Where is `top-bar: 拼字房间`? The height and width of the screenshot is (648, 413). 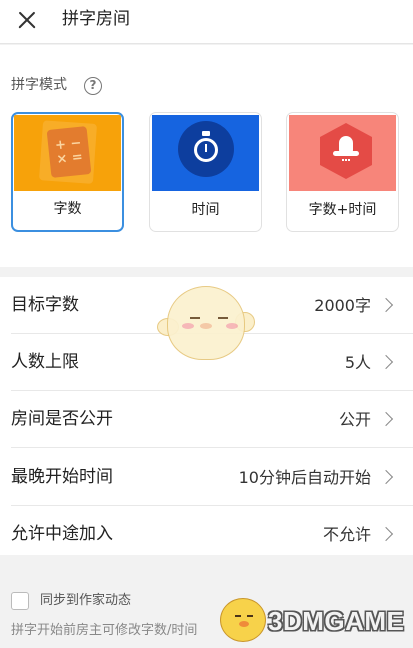
top-bar: 拼字房间 is located at coordinates (206, 22).